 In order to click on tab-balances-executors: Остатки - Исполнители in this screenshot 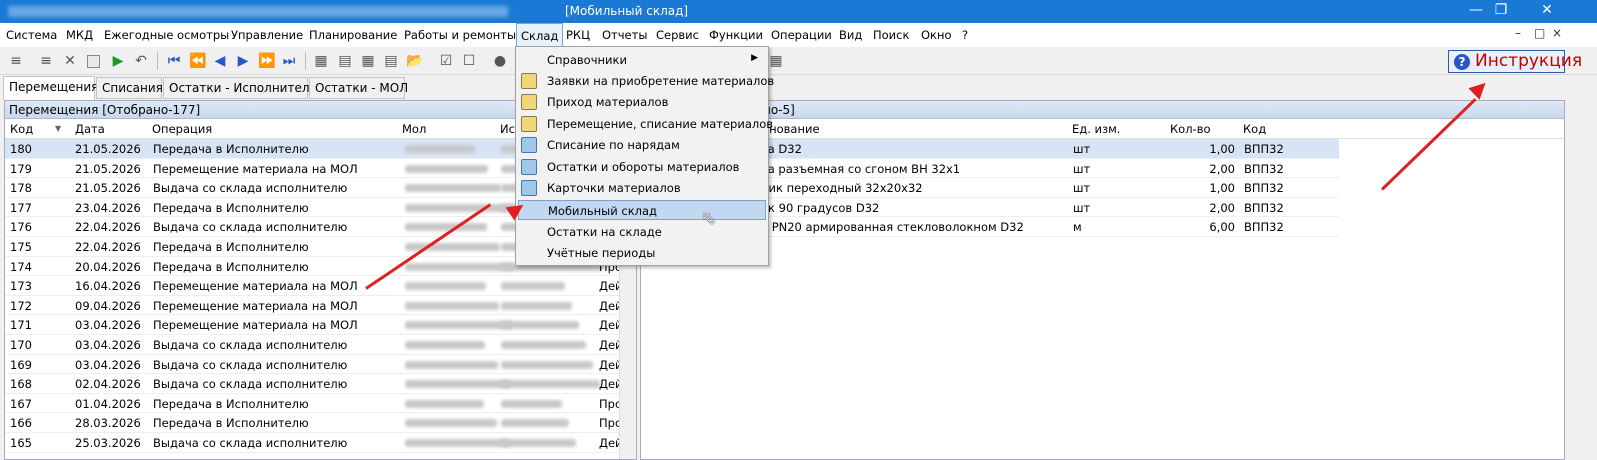, I will do `click(240, 88)`.